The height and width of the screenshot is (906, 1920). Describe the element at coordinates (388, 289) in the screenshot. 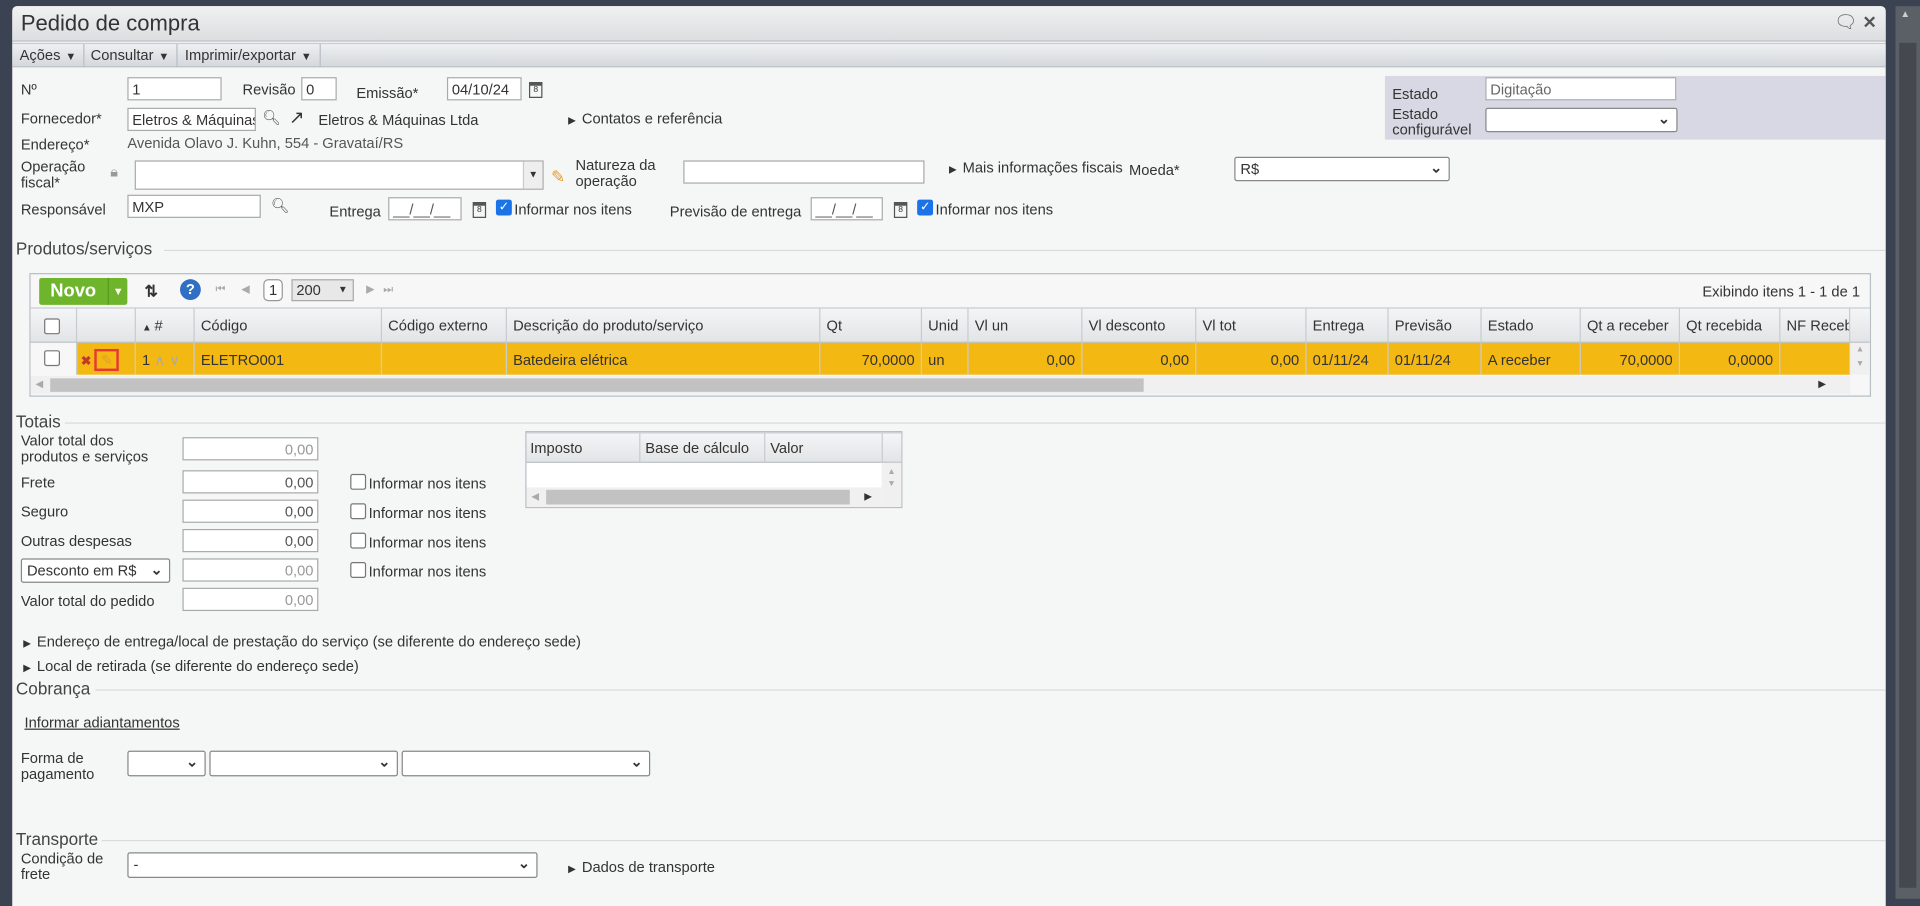

I see `last-page-icon: ⏭` at that location.